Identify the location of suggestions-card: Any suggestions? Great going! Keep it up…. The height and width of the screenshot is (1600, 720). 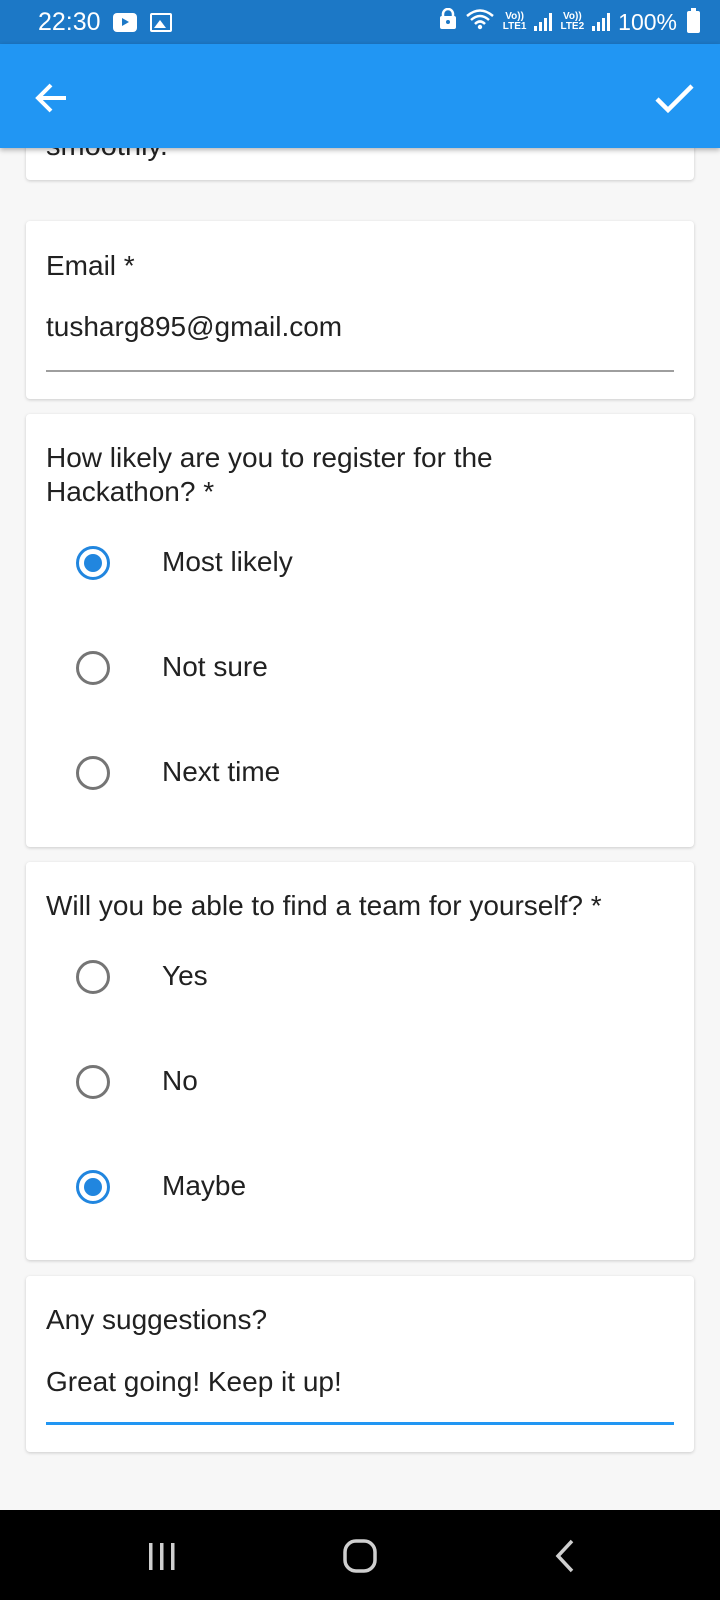
(360, 1364).